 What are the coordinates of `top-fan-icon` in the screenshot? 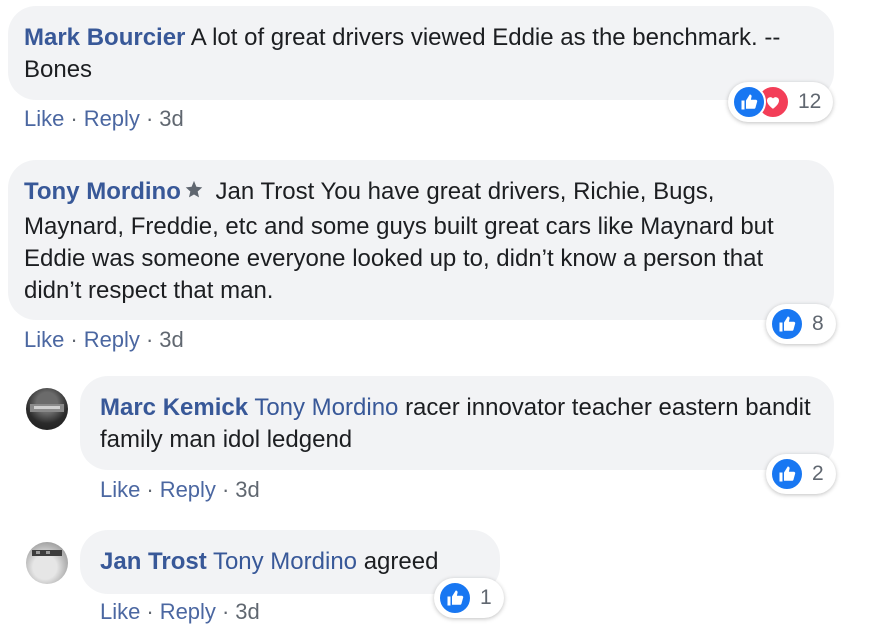 It's located at (194, 195).